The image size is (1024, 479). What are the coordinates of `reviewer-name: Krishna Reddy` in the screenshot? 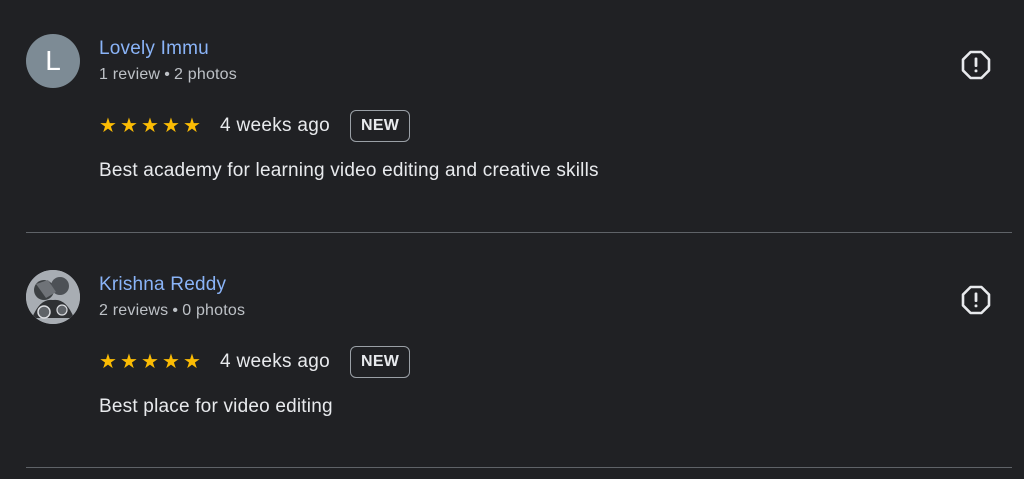 It's located at (162, 285).